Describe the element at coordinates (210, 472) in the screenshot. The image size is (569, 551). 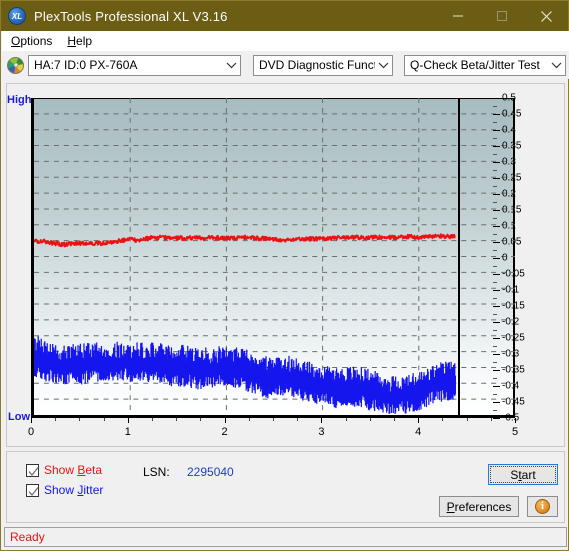
I see `lsn-value: 2295040` at that location.